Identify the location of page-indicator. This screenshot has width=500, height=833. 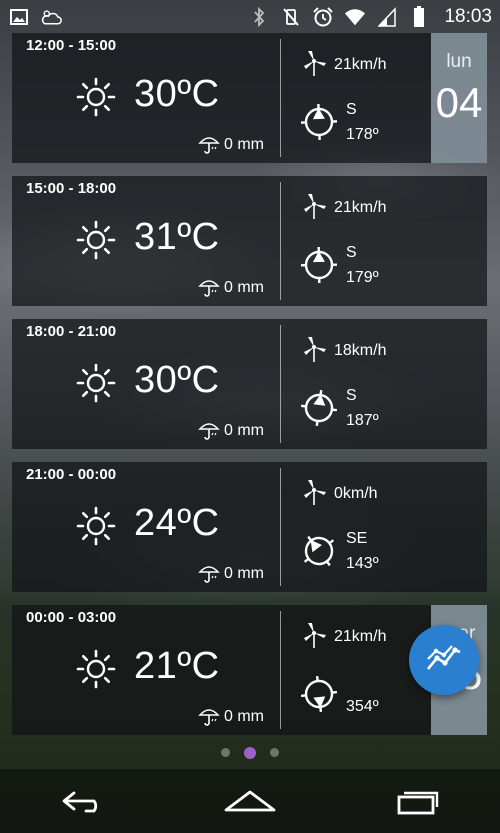
(250, 753).